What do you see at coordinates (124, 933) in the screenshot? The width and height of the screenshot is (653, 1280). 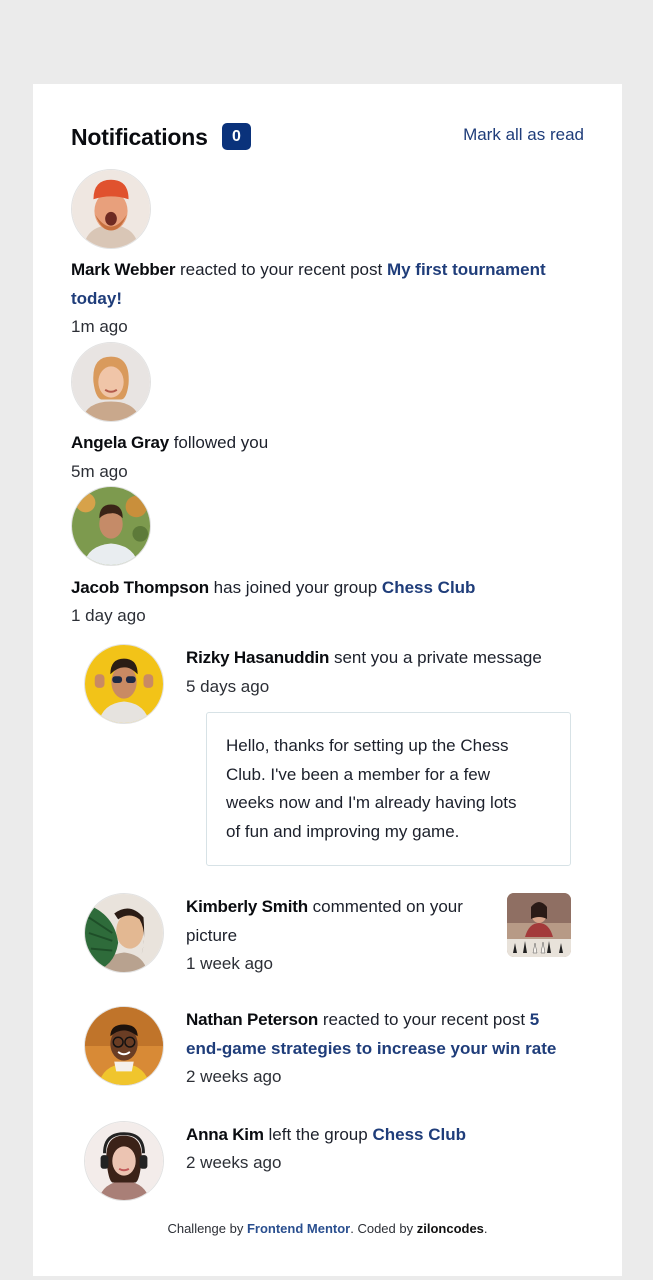 I see `kimberly-smith-avatar` at bounding box center [124, 933].